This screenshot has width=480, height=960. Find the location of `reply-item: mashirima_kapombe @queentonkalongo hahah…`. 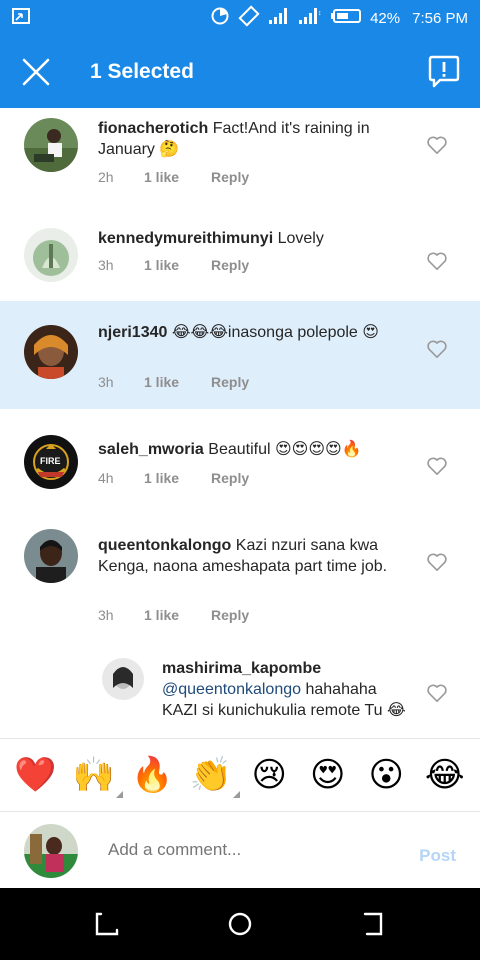

reply-item: mashirima_kapombe @queentonkalongo hahah… is located at coordinates (240, 693).